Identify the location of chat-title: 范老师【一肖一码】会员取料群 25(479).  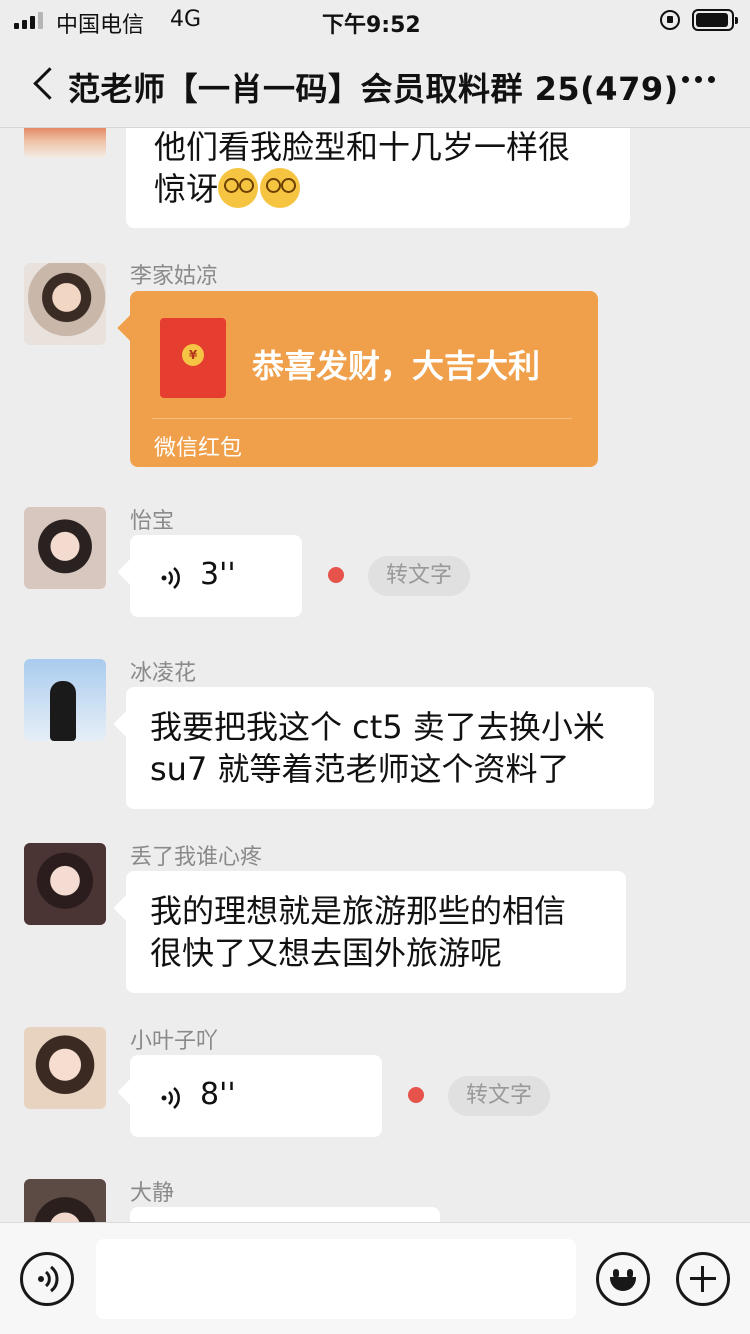
(373, 87).